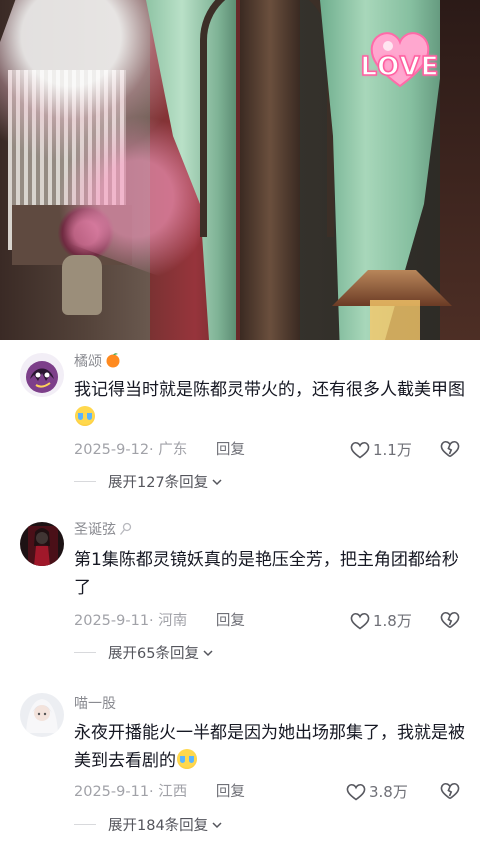 The image size is (480, 853). What do you see at coordinates (158, 483) in the screenshot?
I see `expand-replies-label: 展开127条回复` at bounding box center [158, 483].